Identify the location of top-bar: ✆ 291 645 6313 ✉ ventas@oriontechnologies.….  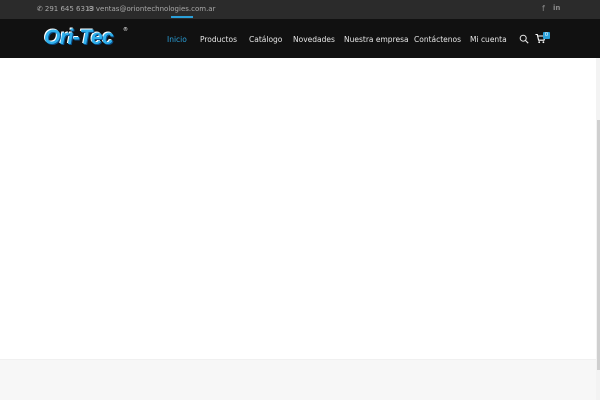
(300, 9).